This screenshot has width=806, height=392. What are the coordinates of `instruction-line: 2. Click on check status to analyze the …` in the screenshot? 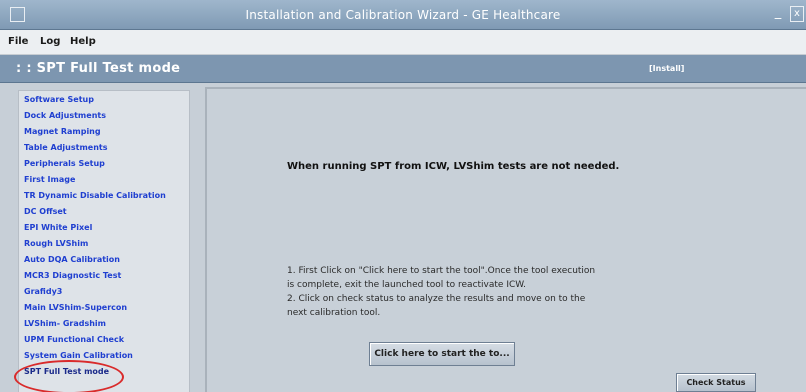 It's located at (436, 299).